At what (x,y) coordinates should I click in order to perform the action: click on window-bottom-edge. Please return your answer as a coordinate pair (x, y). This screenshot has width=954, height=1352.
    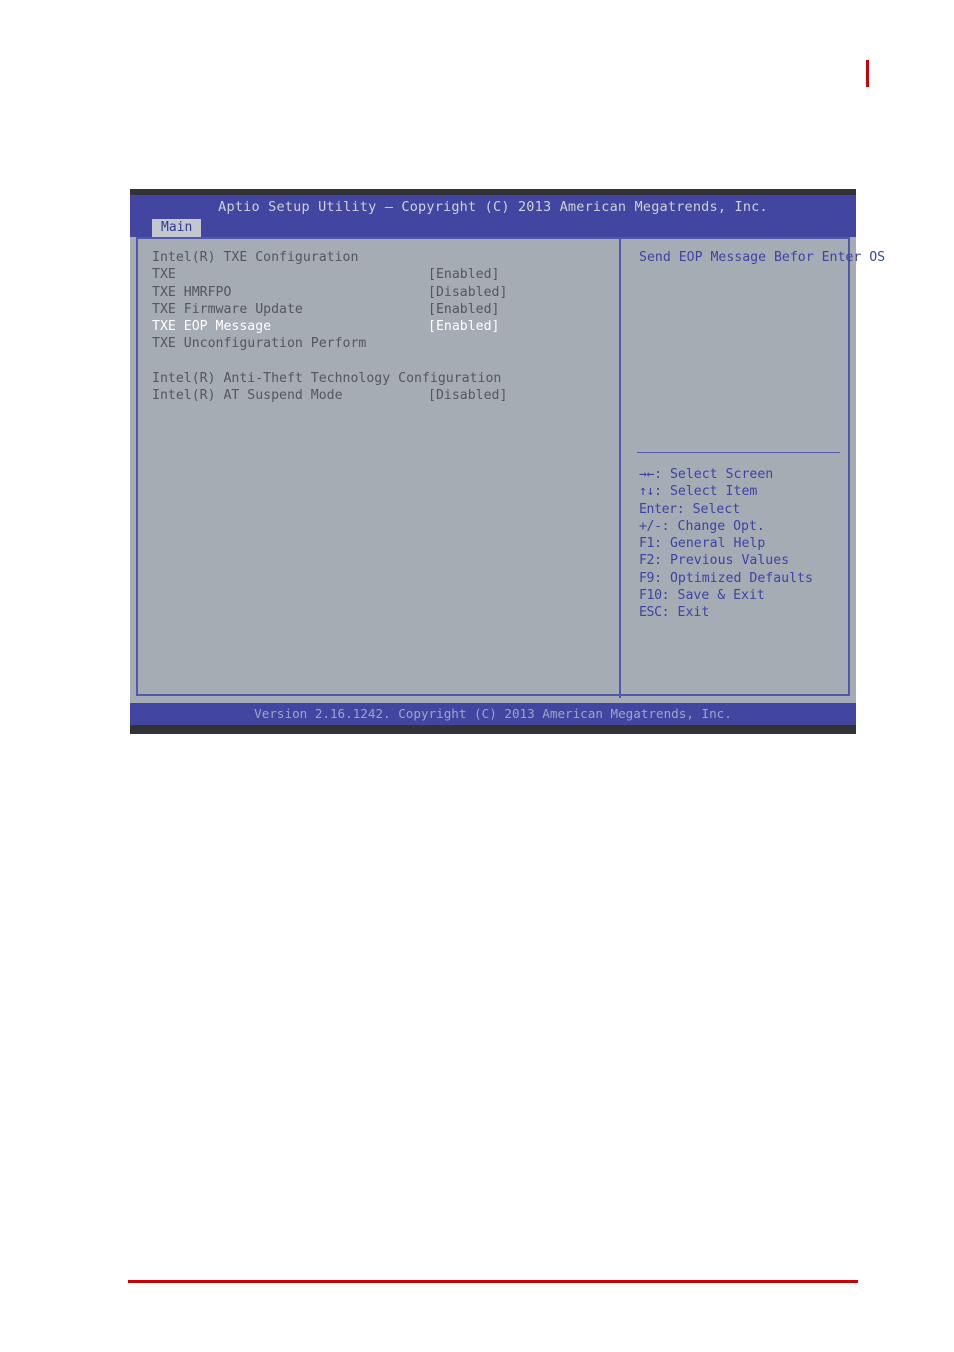
    Looking at the image, I should click on (493, 729).